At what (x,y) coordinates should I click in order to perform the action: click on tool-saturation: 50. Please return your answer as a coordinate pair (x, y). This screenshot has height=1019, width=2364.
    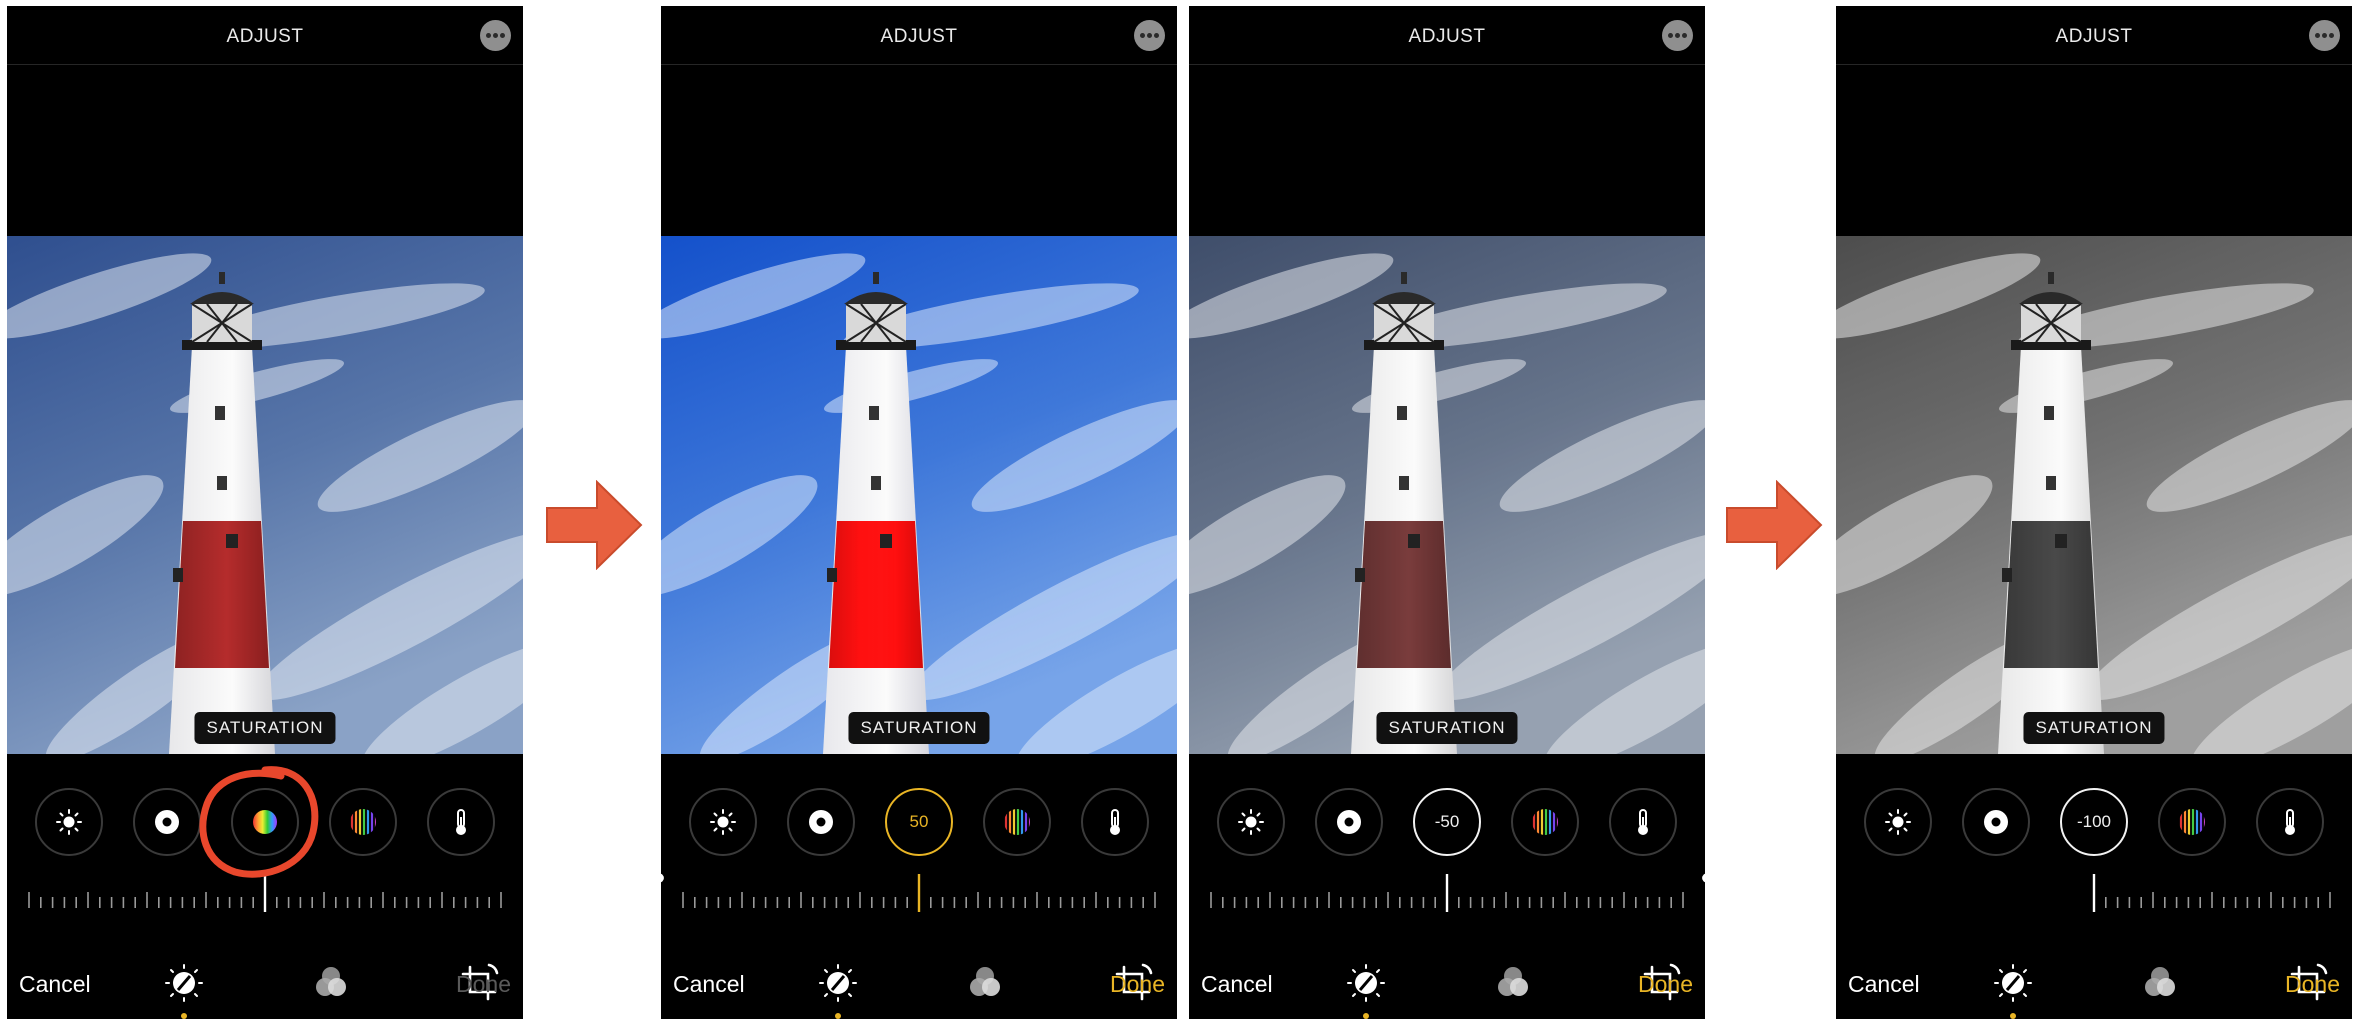
    Looking at the image, I should click on (919, 822).